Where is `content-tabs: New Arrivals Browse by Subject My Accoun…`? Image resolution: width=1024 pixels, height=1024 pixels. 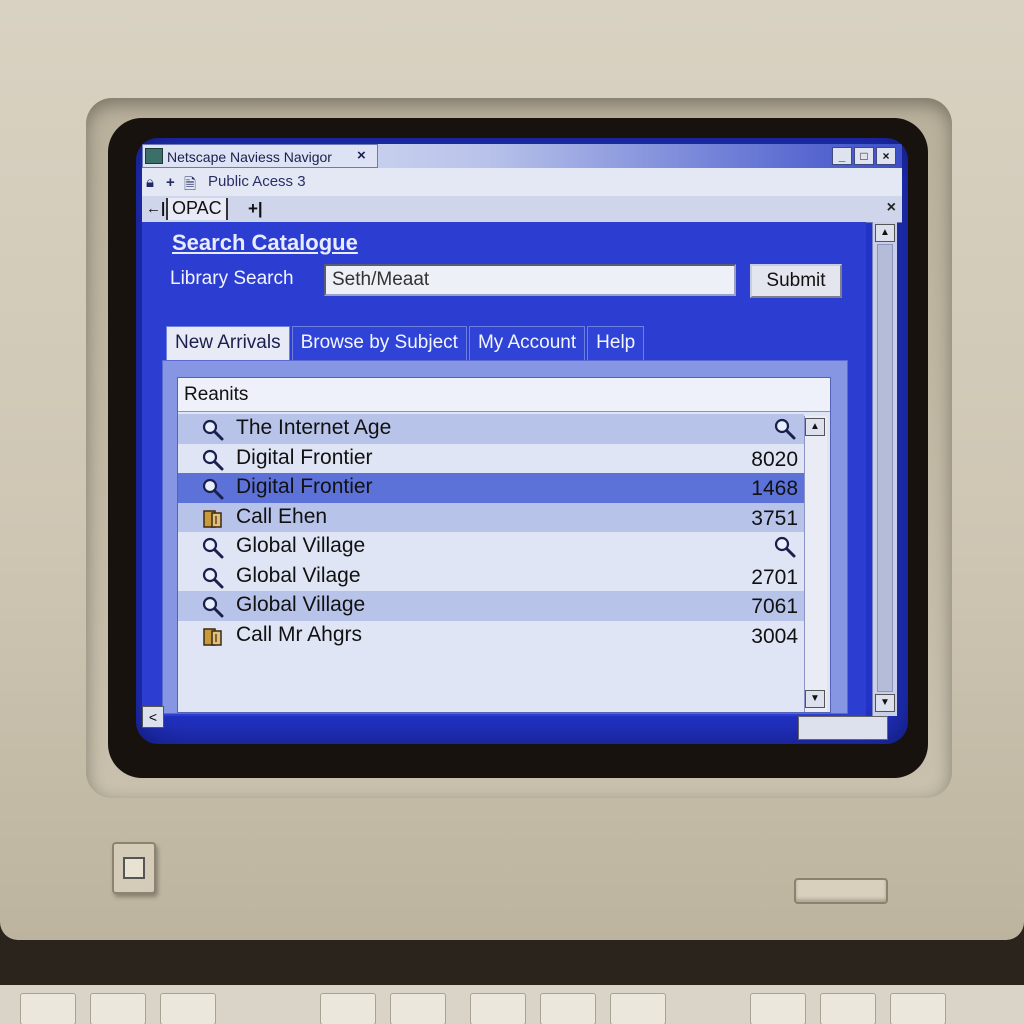
content-tabs: New Arrivals Browse by Subject My Accoun… is located at coordinates (406, 343).